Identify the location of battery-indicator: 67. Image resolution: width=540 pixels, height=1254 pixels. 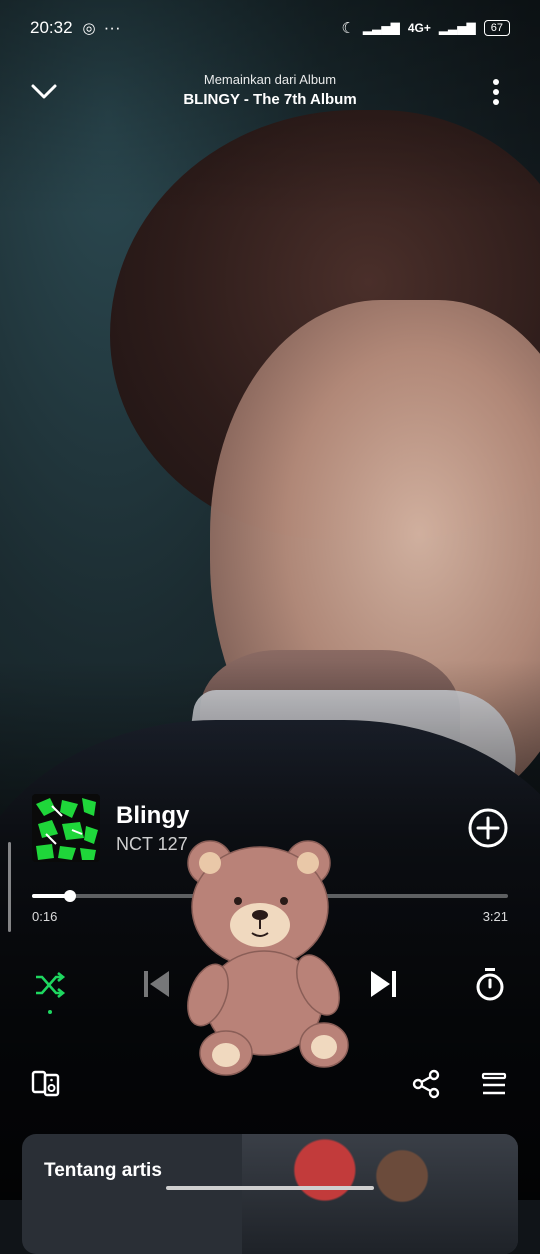
(496, 28).